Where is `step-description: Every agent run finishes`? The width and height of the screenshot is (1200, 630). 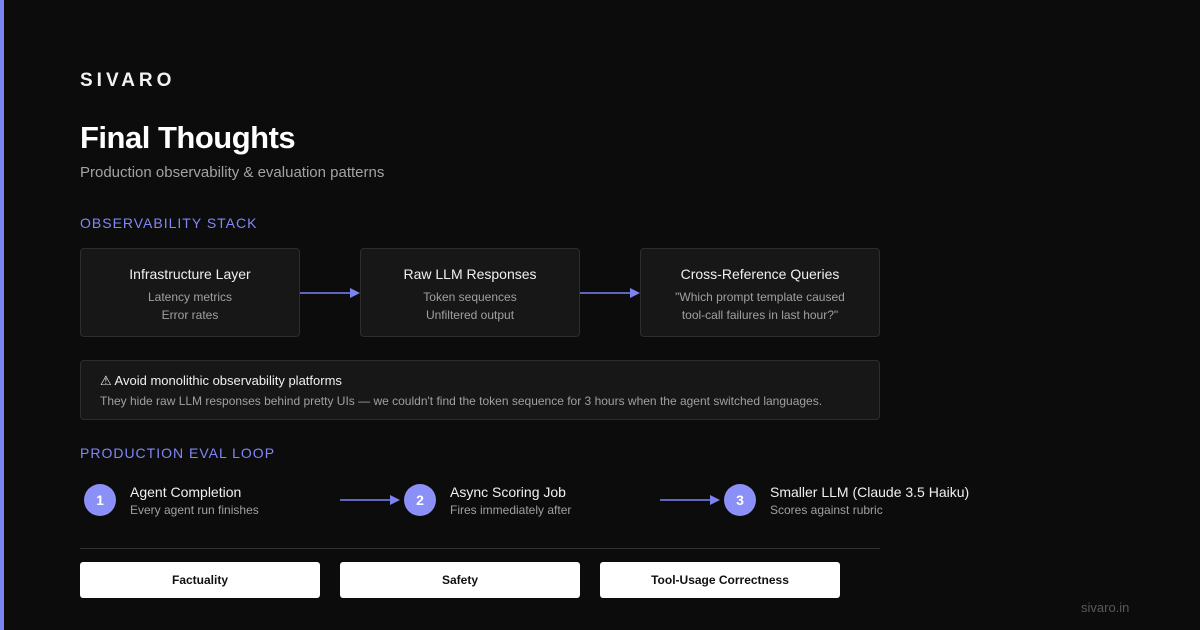 step-description: Every agent run finishes is located at coordinates (194, 510).